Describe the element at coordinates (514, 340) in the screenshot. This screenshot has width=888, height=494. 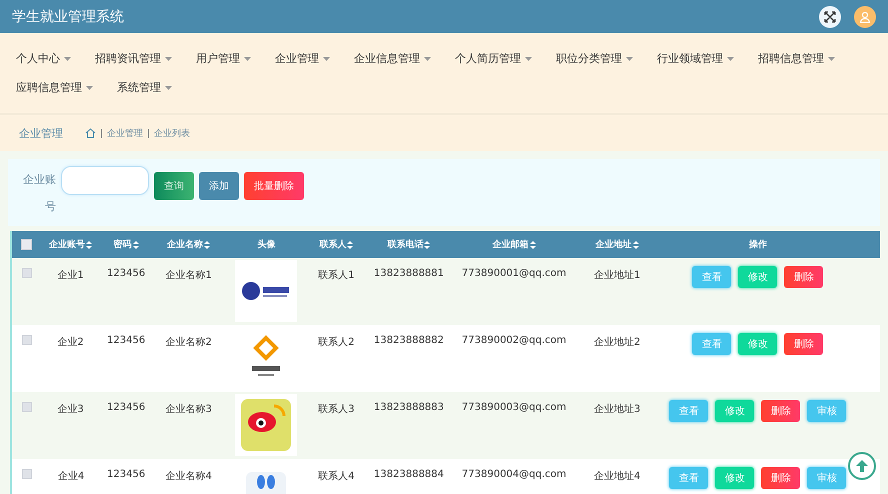
I see `table-cell: 773890002@qq.com` at that location.